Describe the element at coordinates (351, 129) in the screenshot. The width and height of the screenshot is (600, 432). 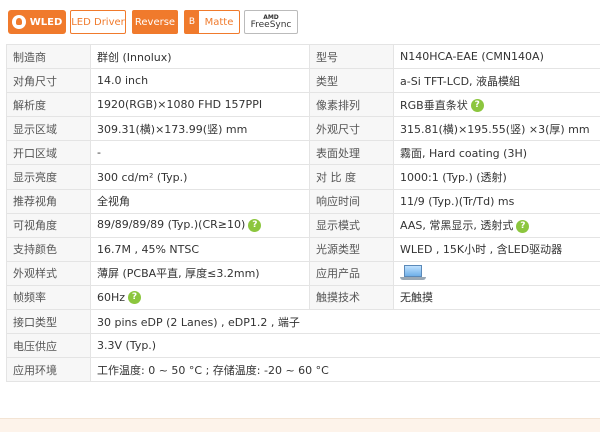
I see `spec-label: 外观尺寸` at that location.